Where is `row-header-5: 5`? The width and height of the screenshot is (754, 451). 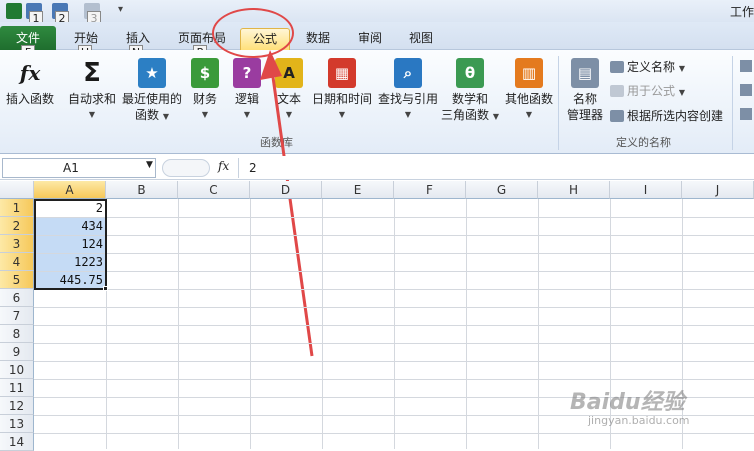
row-header-5: 5 is located at coordinates (17, 280).